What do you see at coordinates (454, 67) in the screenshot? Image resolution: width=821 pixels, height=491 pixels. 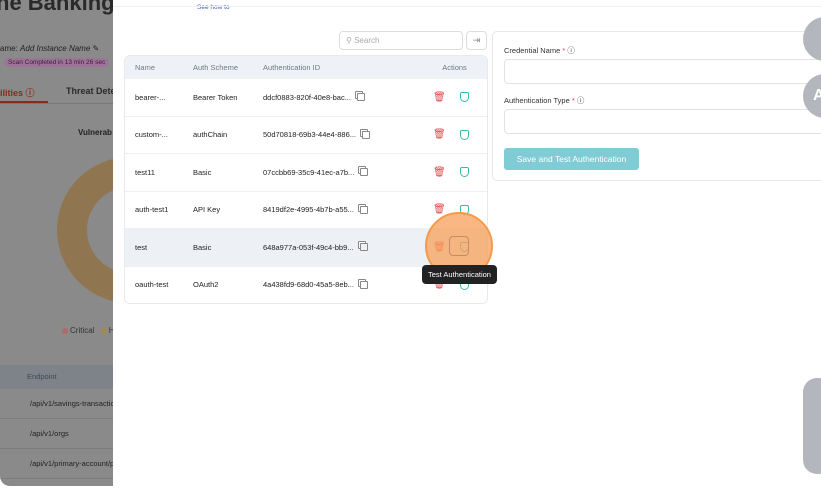 I see `header-actions: Actions` at bounding box center [454, 67].